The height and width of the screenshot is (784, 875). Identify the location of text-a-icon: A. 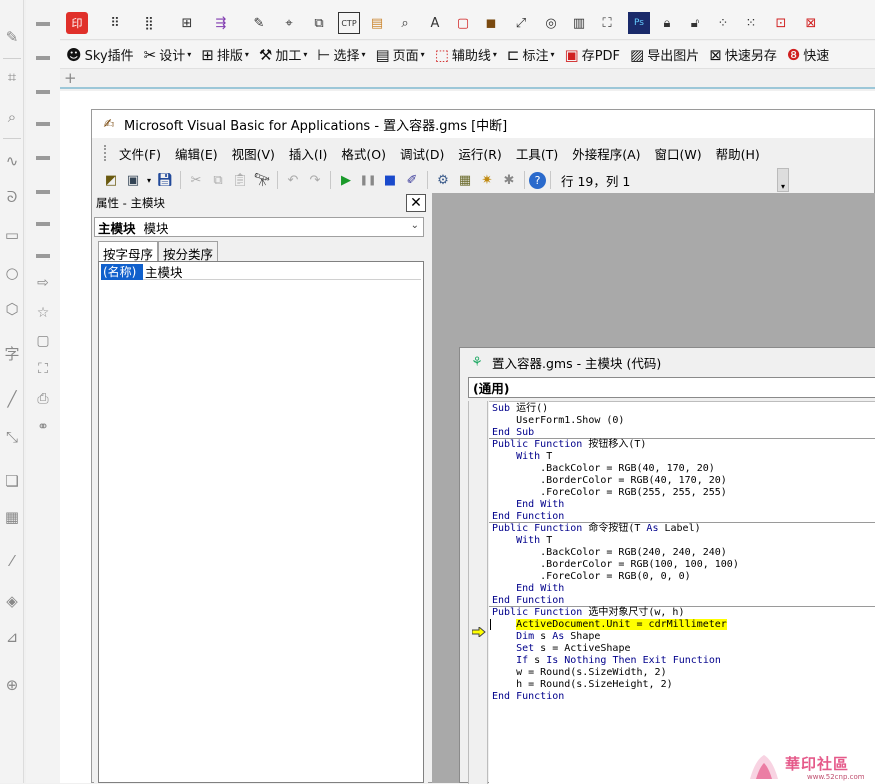
(435, 23).